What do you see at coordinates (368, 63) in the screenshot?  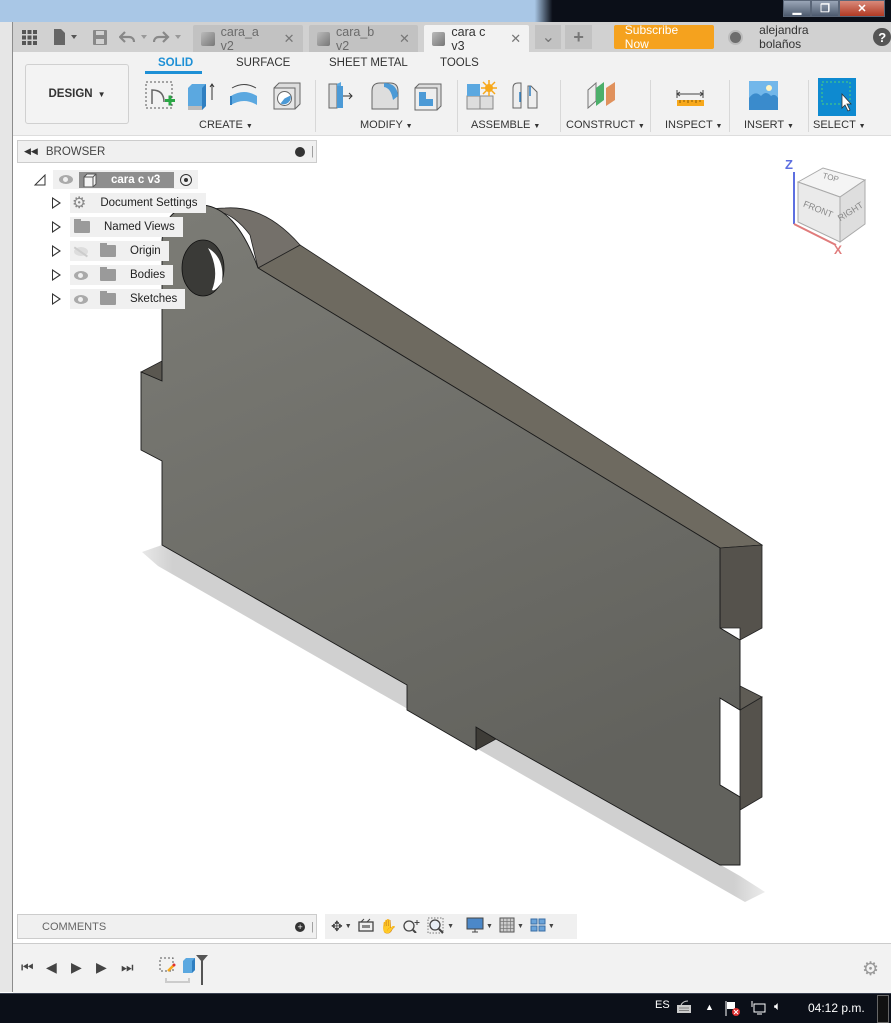 I see `ribbon-tab-sheet-metal: SHEET METAL` at bounding box center [368, 63].